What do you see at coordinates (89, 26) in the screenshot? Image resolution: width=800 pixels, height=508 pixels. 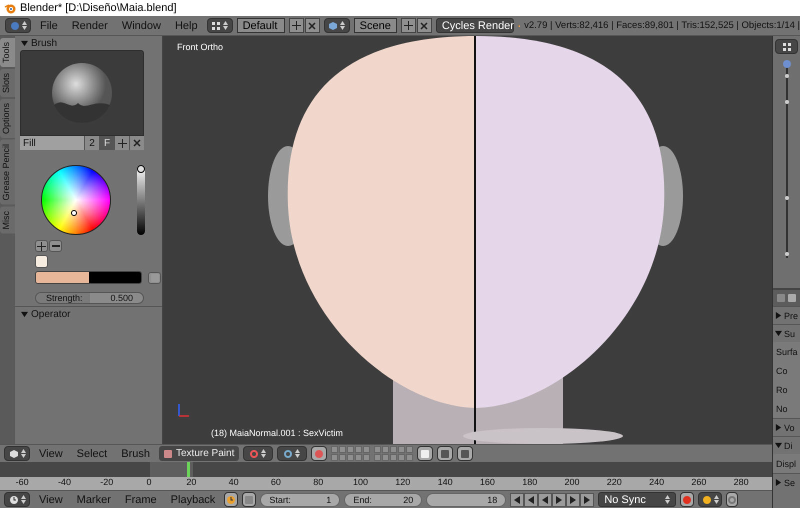 I see `menu-item: Render` at bounding box center [89, 26].